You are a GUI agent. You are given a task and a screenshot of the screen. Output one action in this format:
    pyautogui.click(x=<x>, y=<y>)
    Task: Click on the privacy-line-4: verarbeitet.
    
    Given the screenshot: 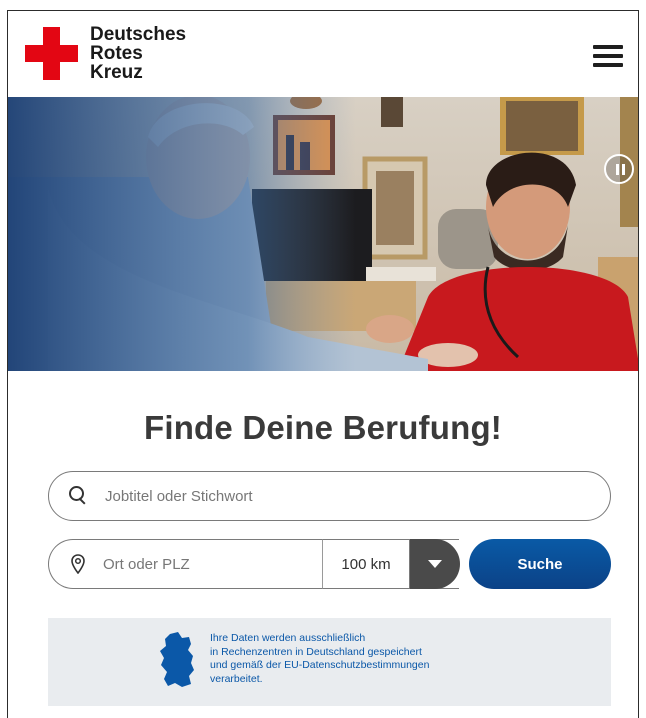 What is the action you would take?
    pyautogui.click(x=236, y=678)
    